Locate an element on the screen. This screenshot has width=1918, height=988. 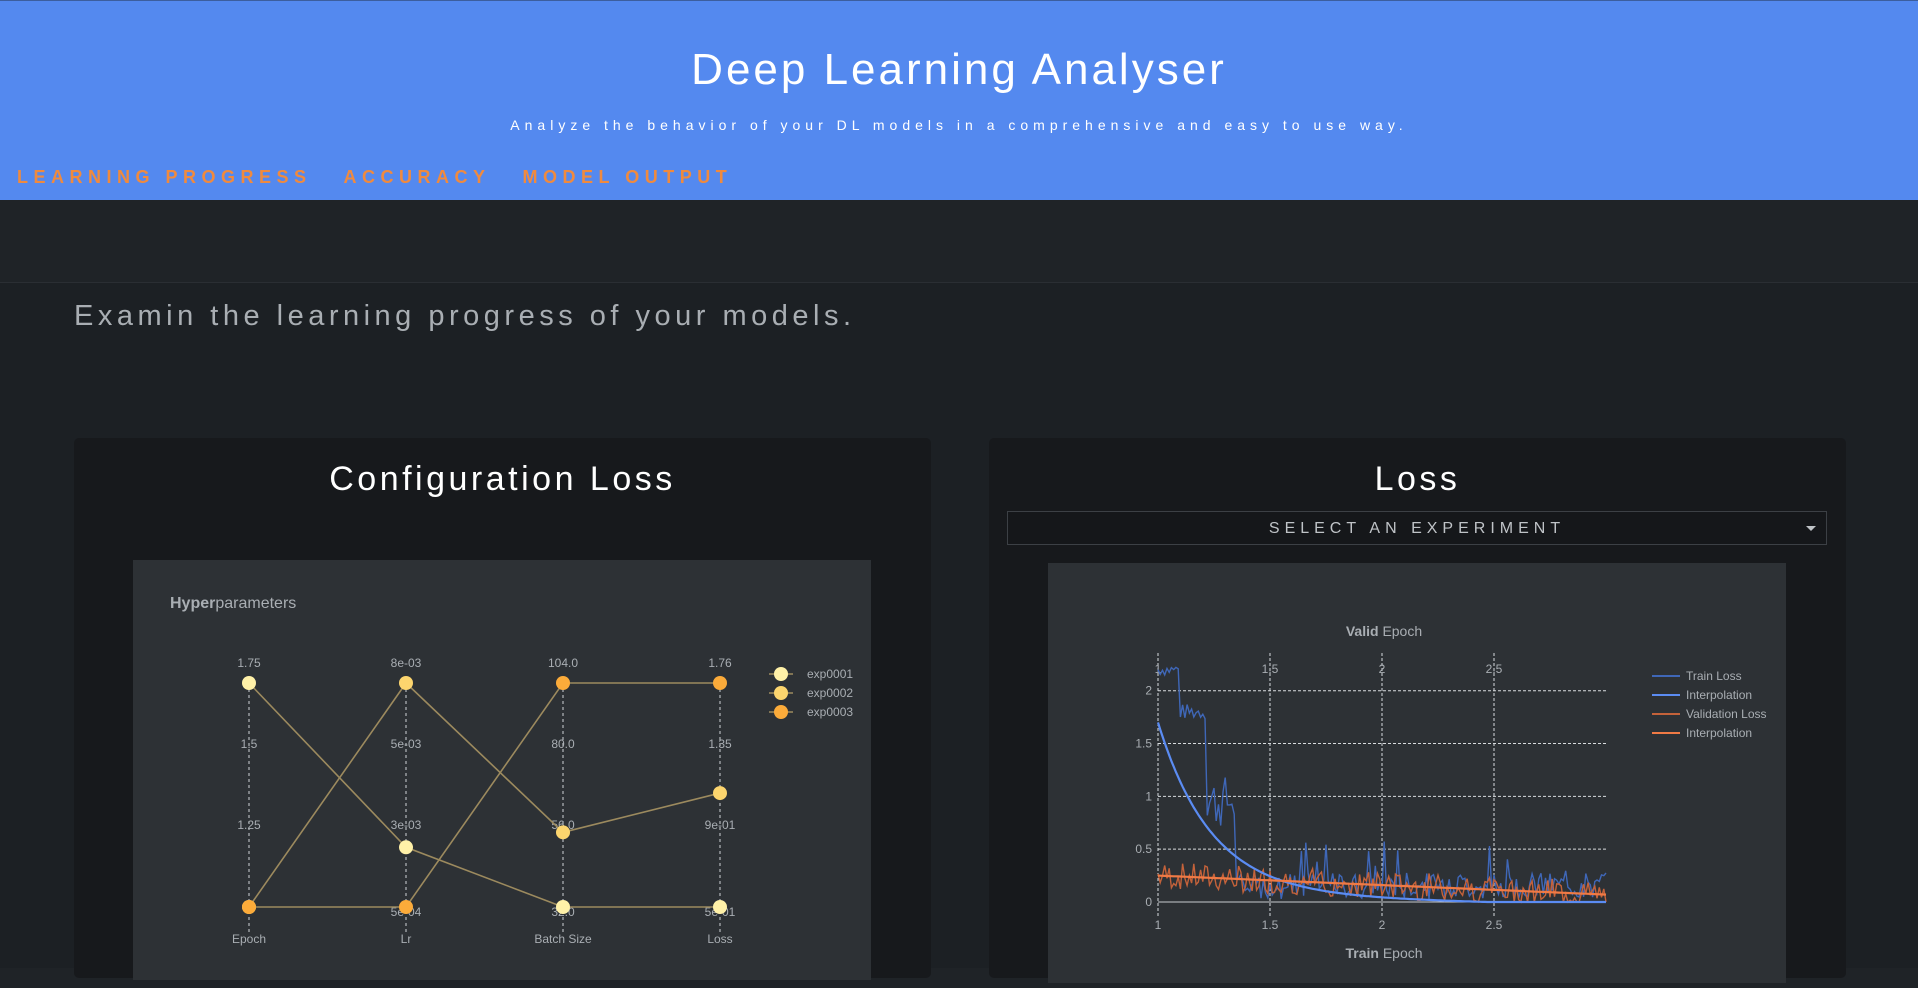
nav-model-output: MODEL OUTPUT is located at coordinates (628, 177).